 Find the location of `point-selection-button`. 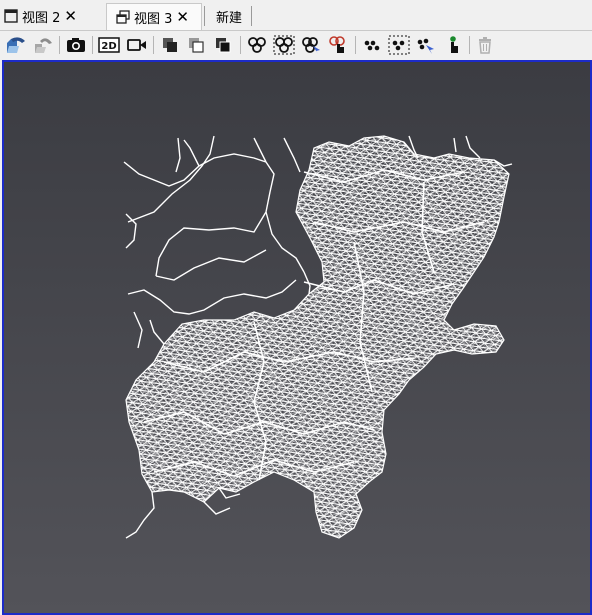

point-selection-button is located at coordinates (372, 45).